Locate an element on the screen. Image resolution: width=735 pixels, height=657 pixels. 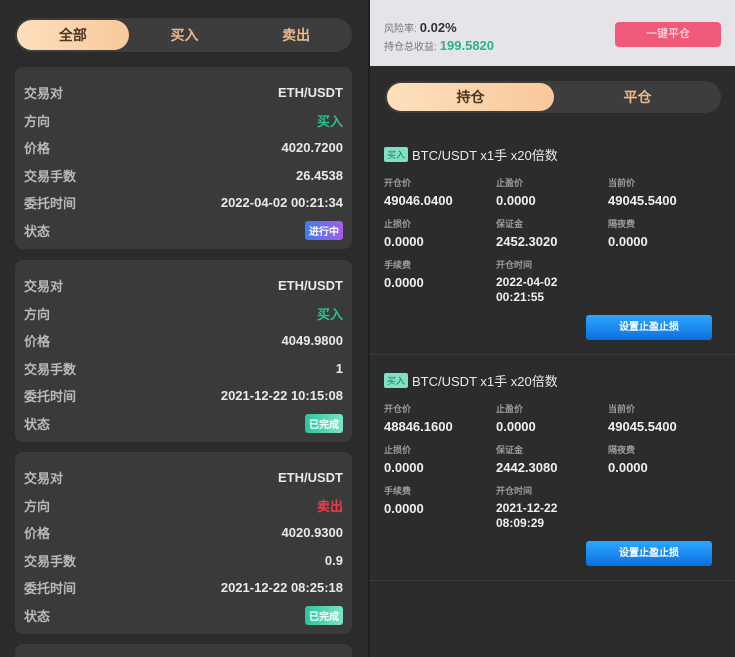
total-pnl-value: 199.5820 is located at coordinates (467, 45).